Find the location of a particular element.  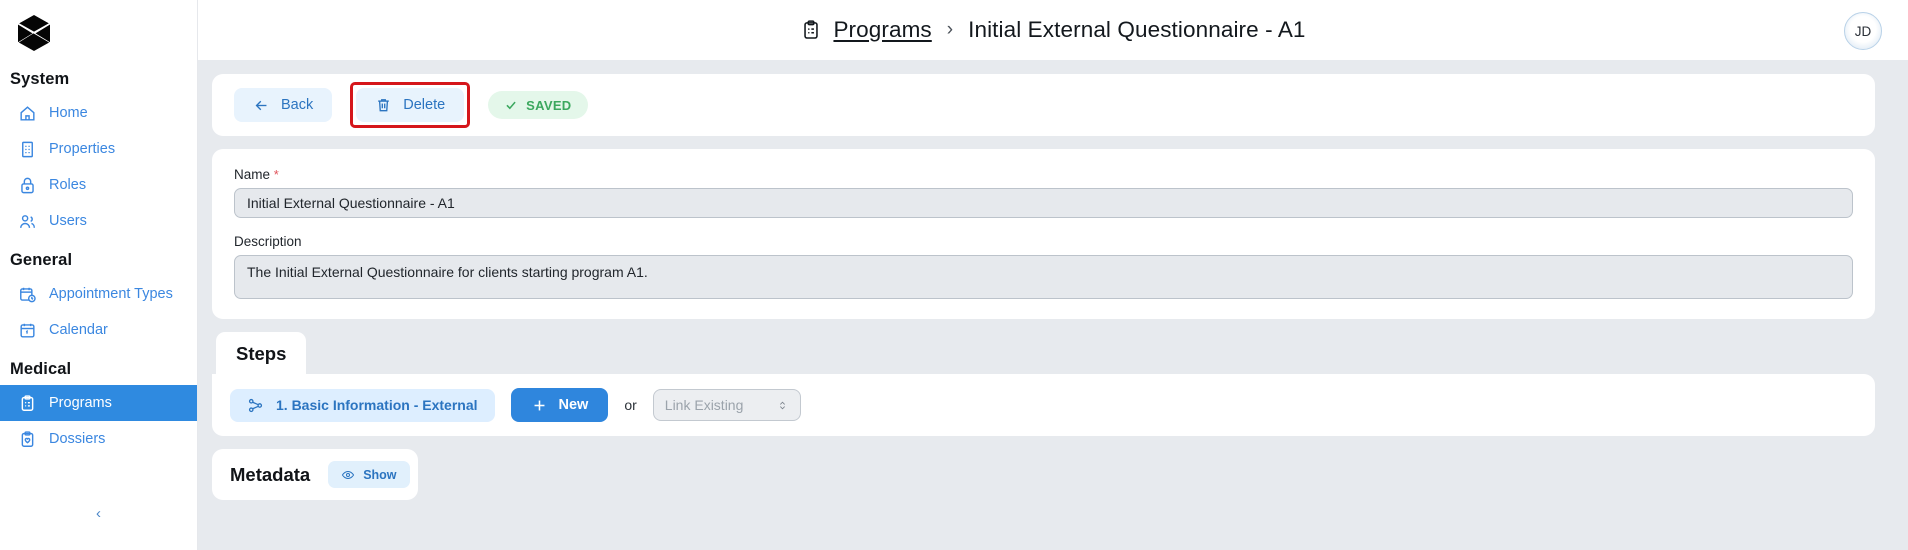

metadata-title: Metadata is located at coordinates (270, 474).